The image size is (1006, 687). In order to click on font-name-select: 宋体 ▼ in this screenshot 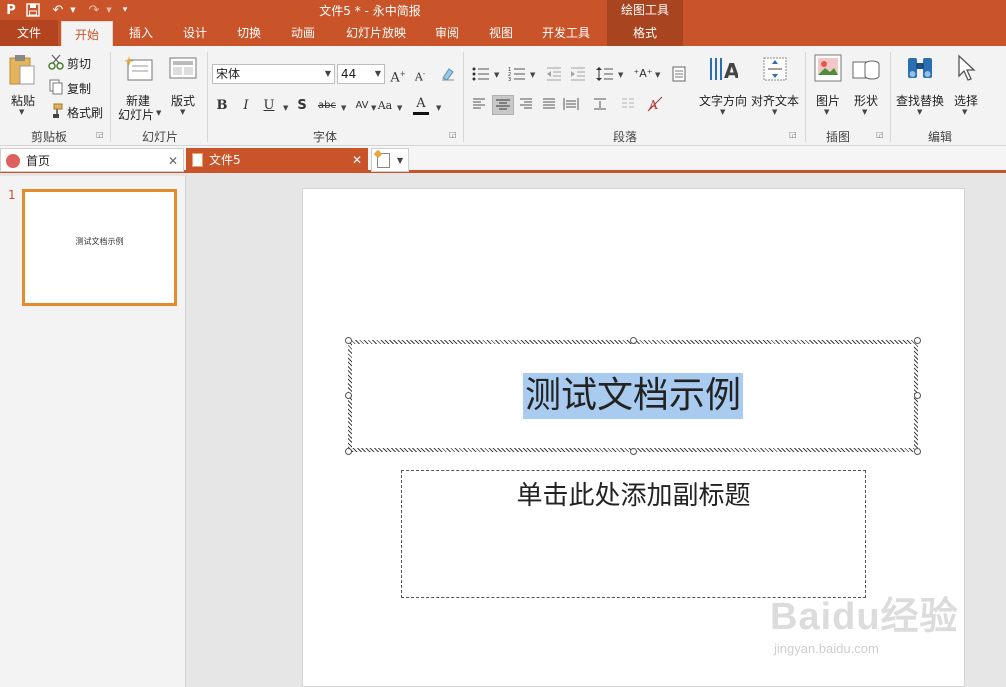, I will do `click(273, 74)`.